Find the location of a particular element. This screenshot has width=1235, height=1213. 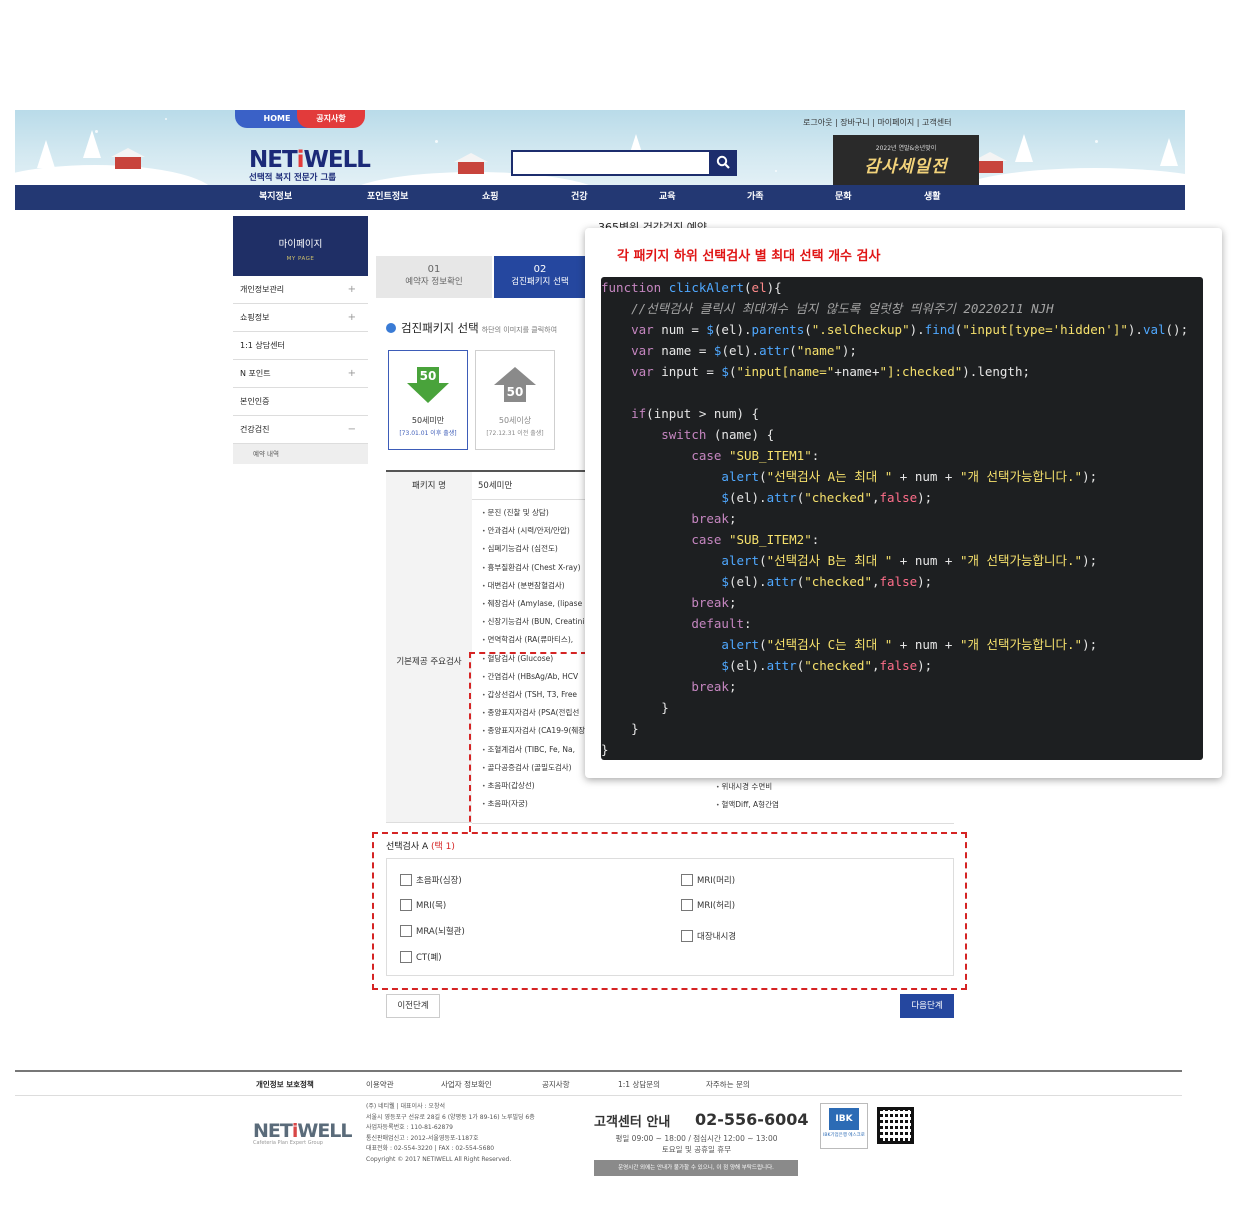

banner-caption: 2022년 연말&송년맞이 is located at coordinates (906, 148).